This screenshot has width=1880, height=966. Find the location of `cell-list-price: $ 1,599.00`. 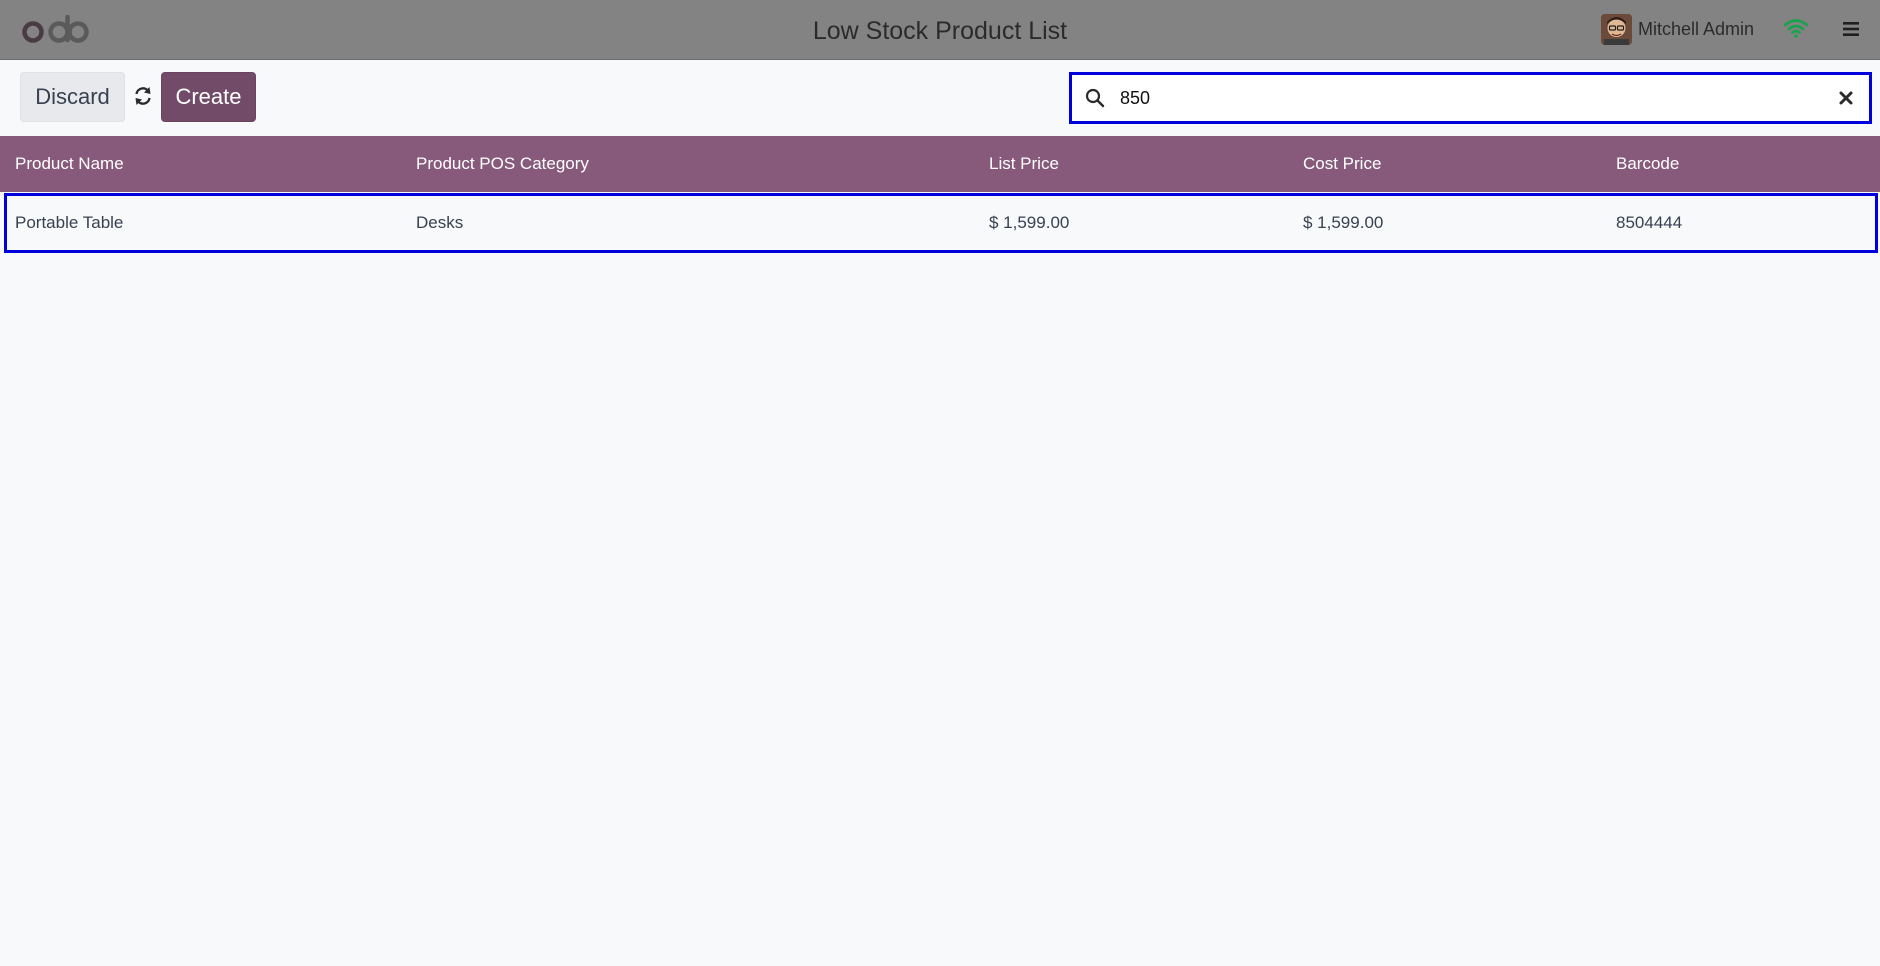

cell-list-price: $ 1,599.00 is located at coordinates (1029, 222).